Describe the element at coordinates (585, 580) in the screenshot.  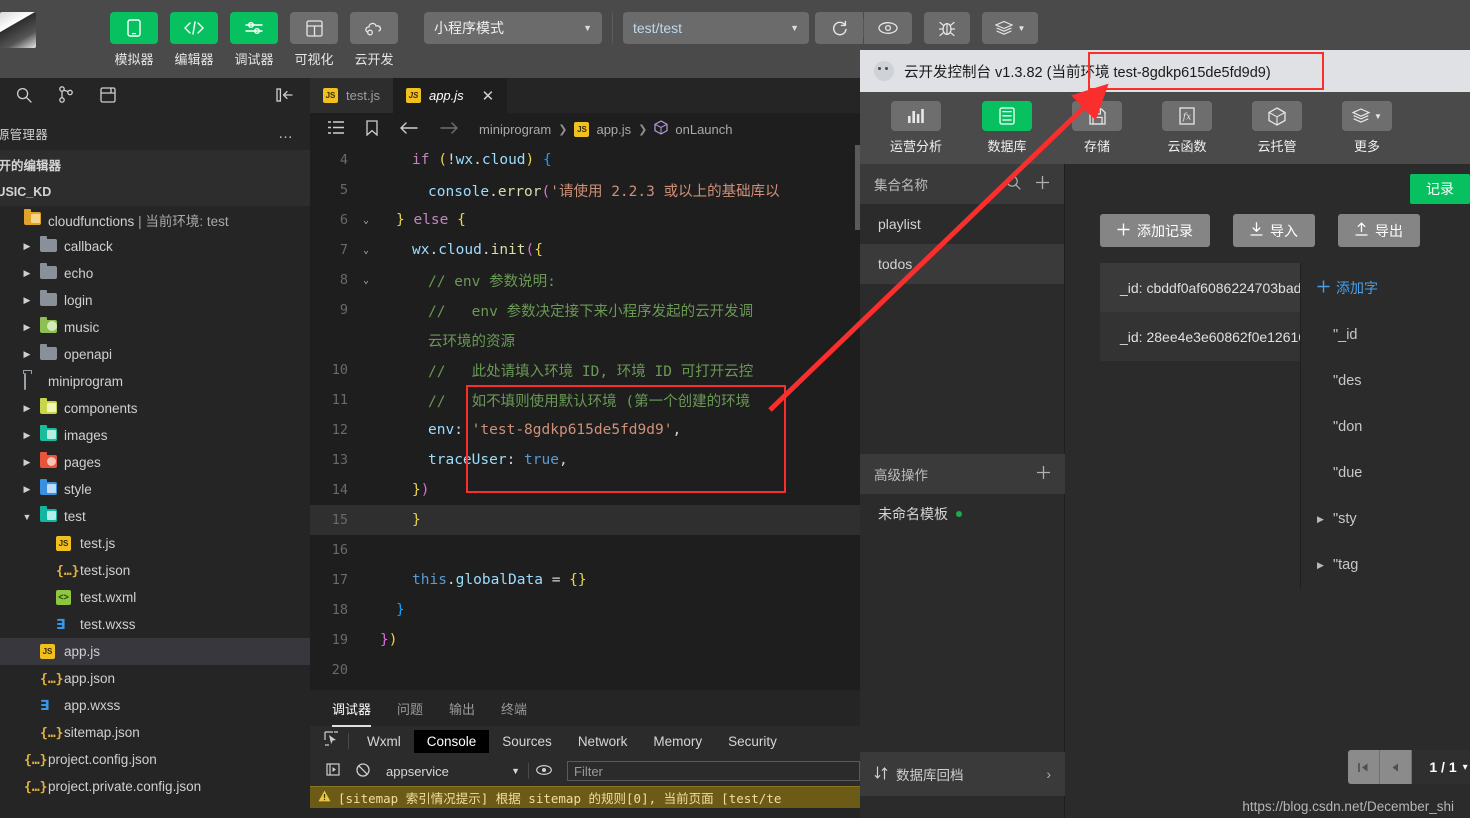
I see `code-line: 17 this.globalData = {}` at that location.